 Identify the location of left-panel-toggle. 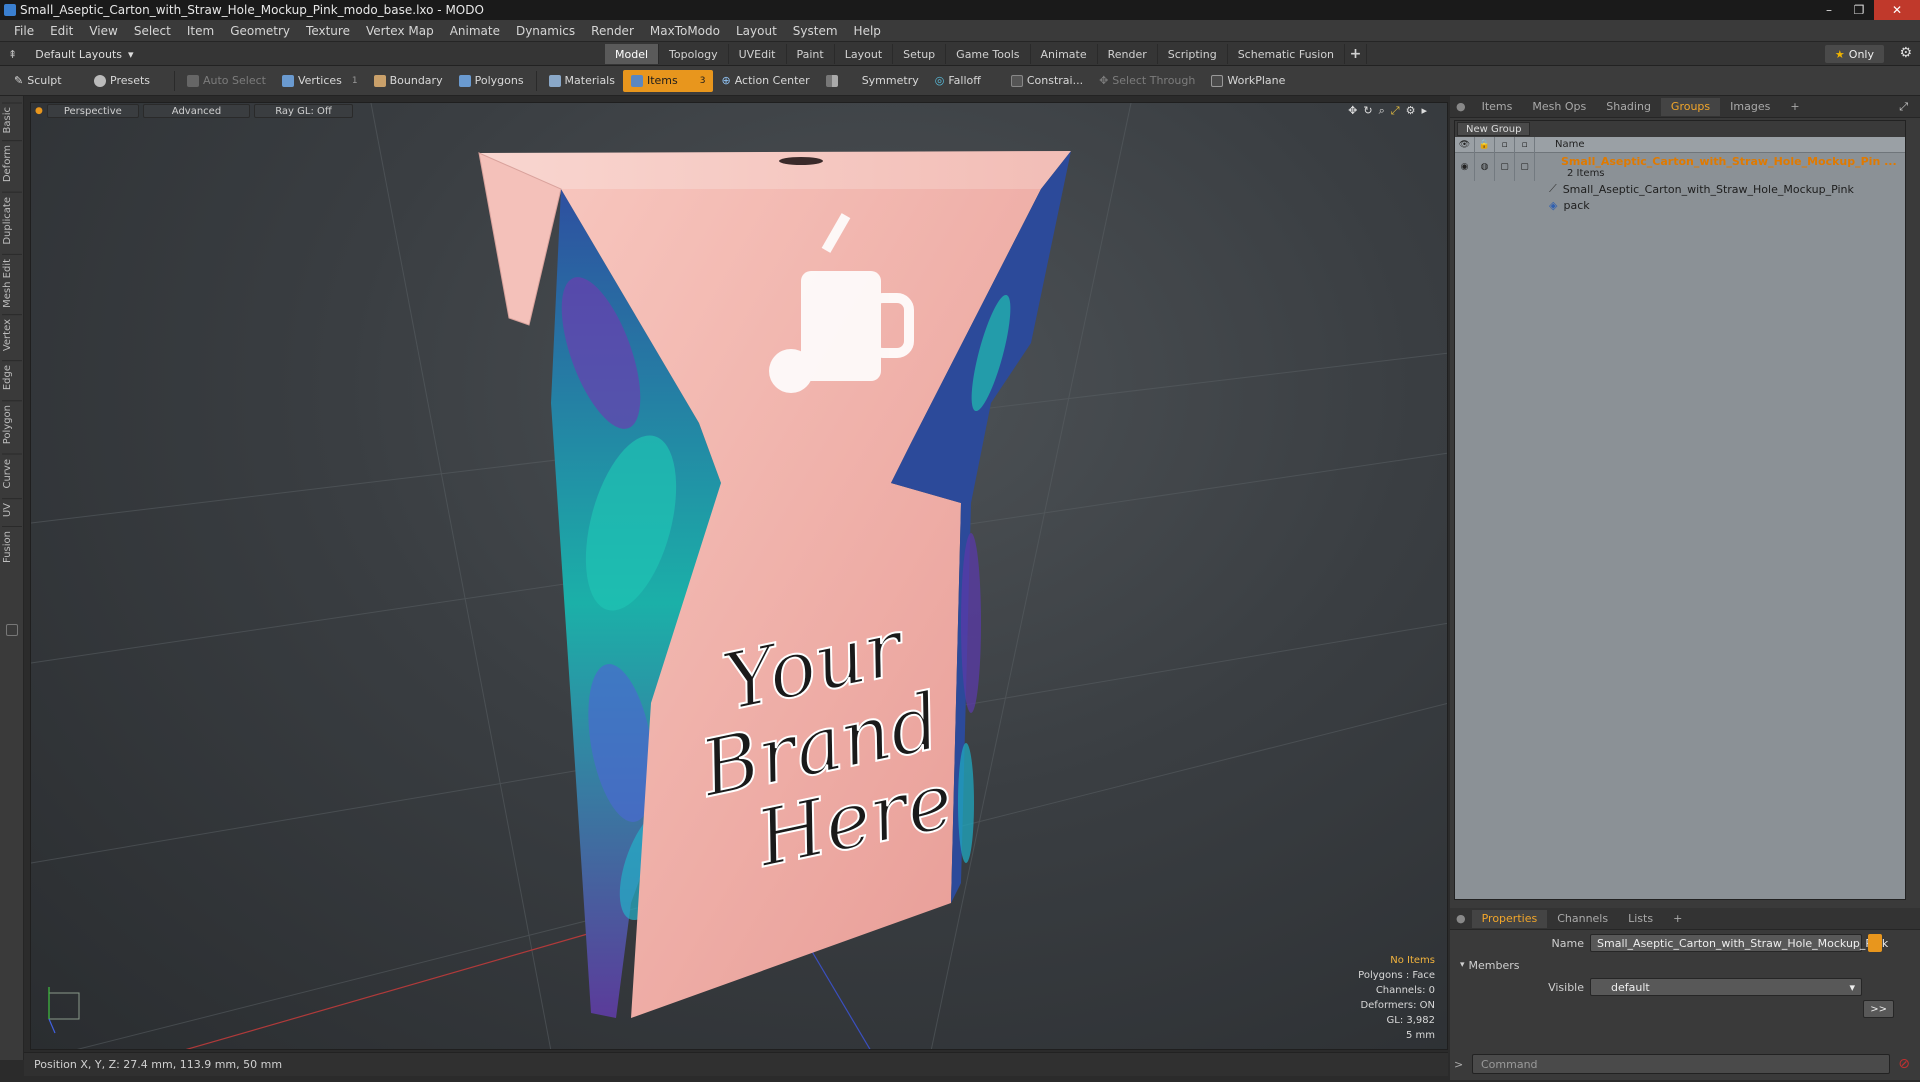
(12, 630).